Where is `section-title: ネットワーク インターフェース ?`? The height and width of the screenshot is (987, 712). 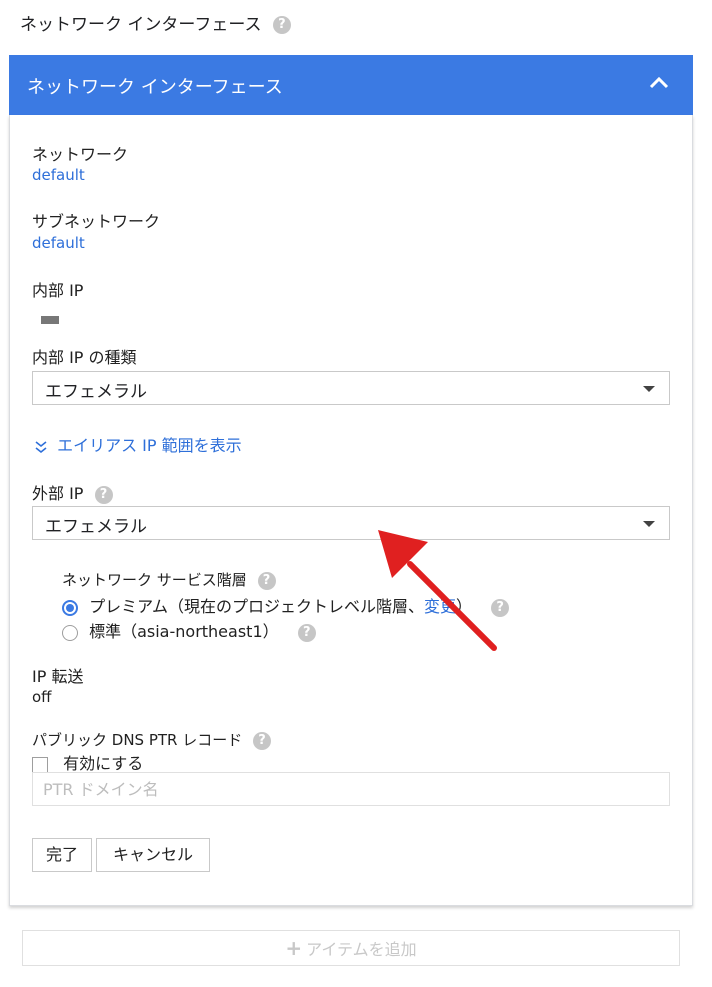 section-title: ネットワーク インターフェース ? is located at coordinates (155, 22).